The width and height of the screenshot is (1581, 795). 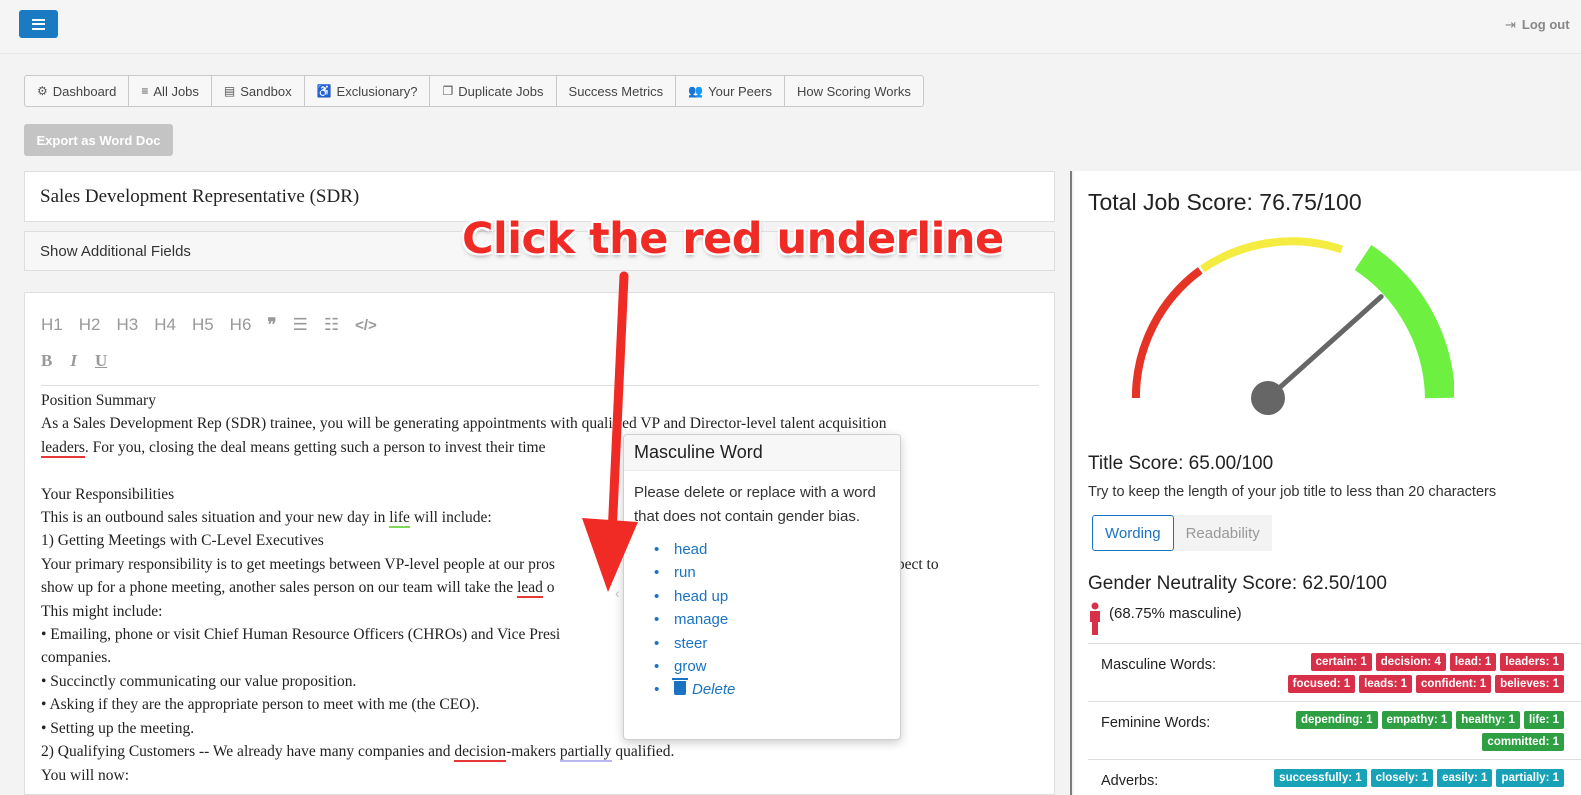 What do you see at coordinates (1320, 778) in the screenshot?
I see `word-badge: successfully: 1` at bounding box center [1320, 778].